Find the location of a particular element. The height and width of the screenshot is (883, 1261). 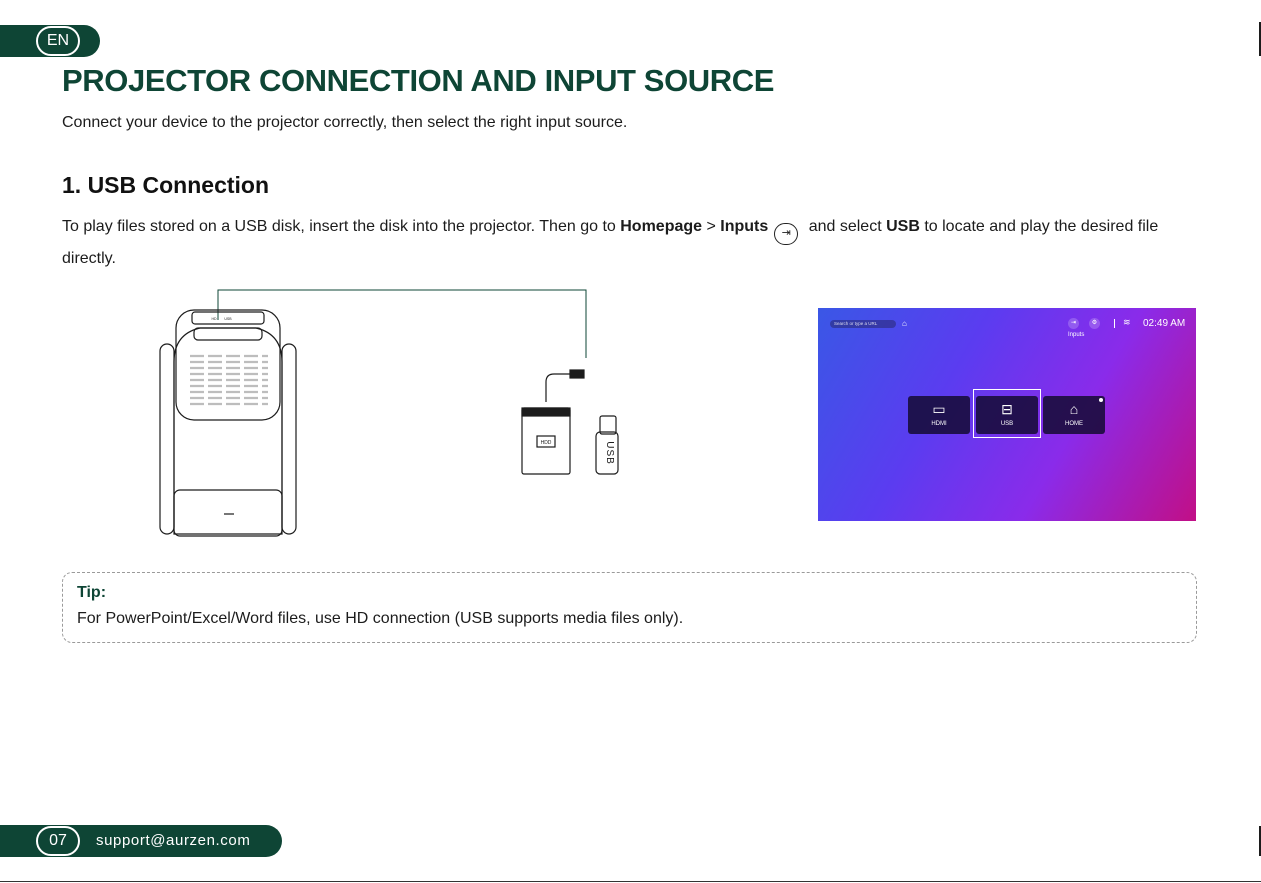

tile-home: ⌂ HOME is located at coordinates (1074, 415).